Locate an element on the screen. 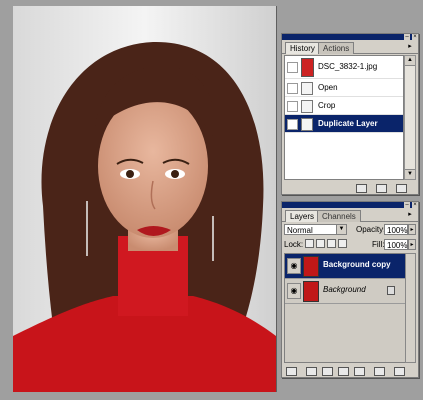 The width and height of the screenshot is (423, 400). crop-icon is located at coordinates (307, 106).